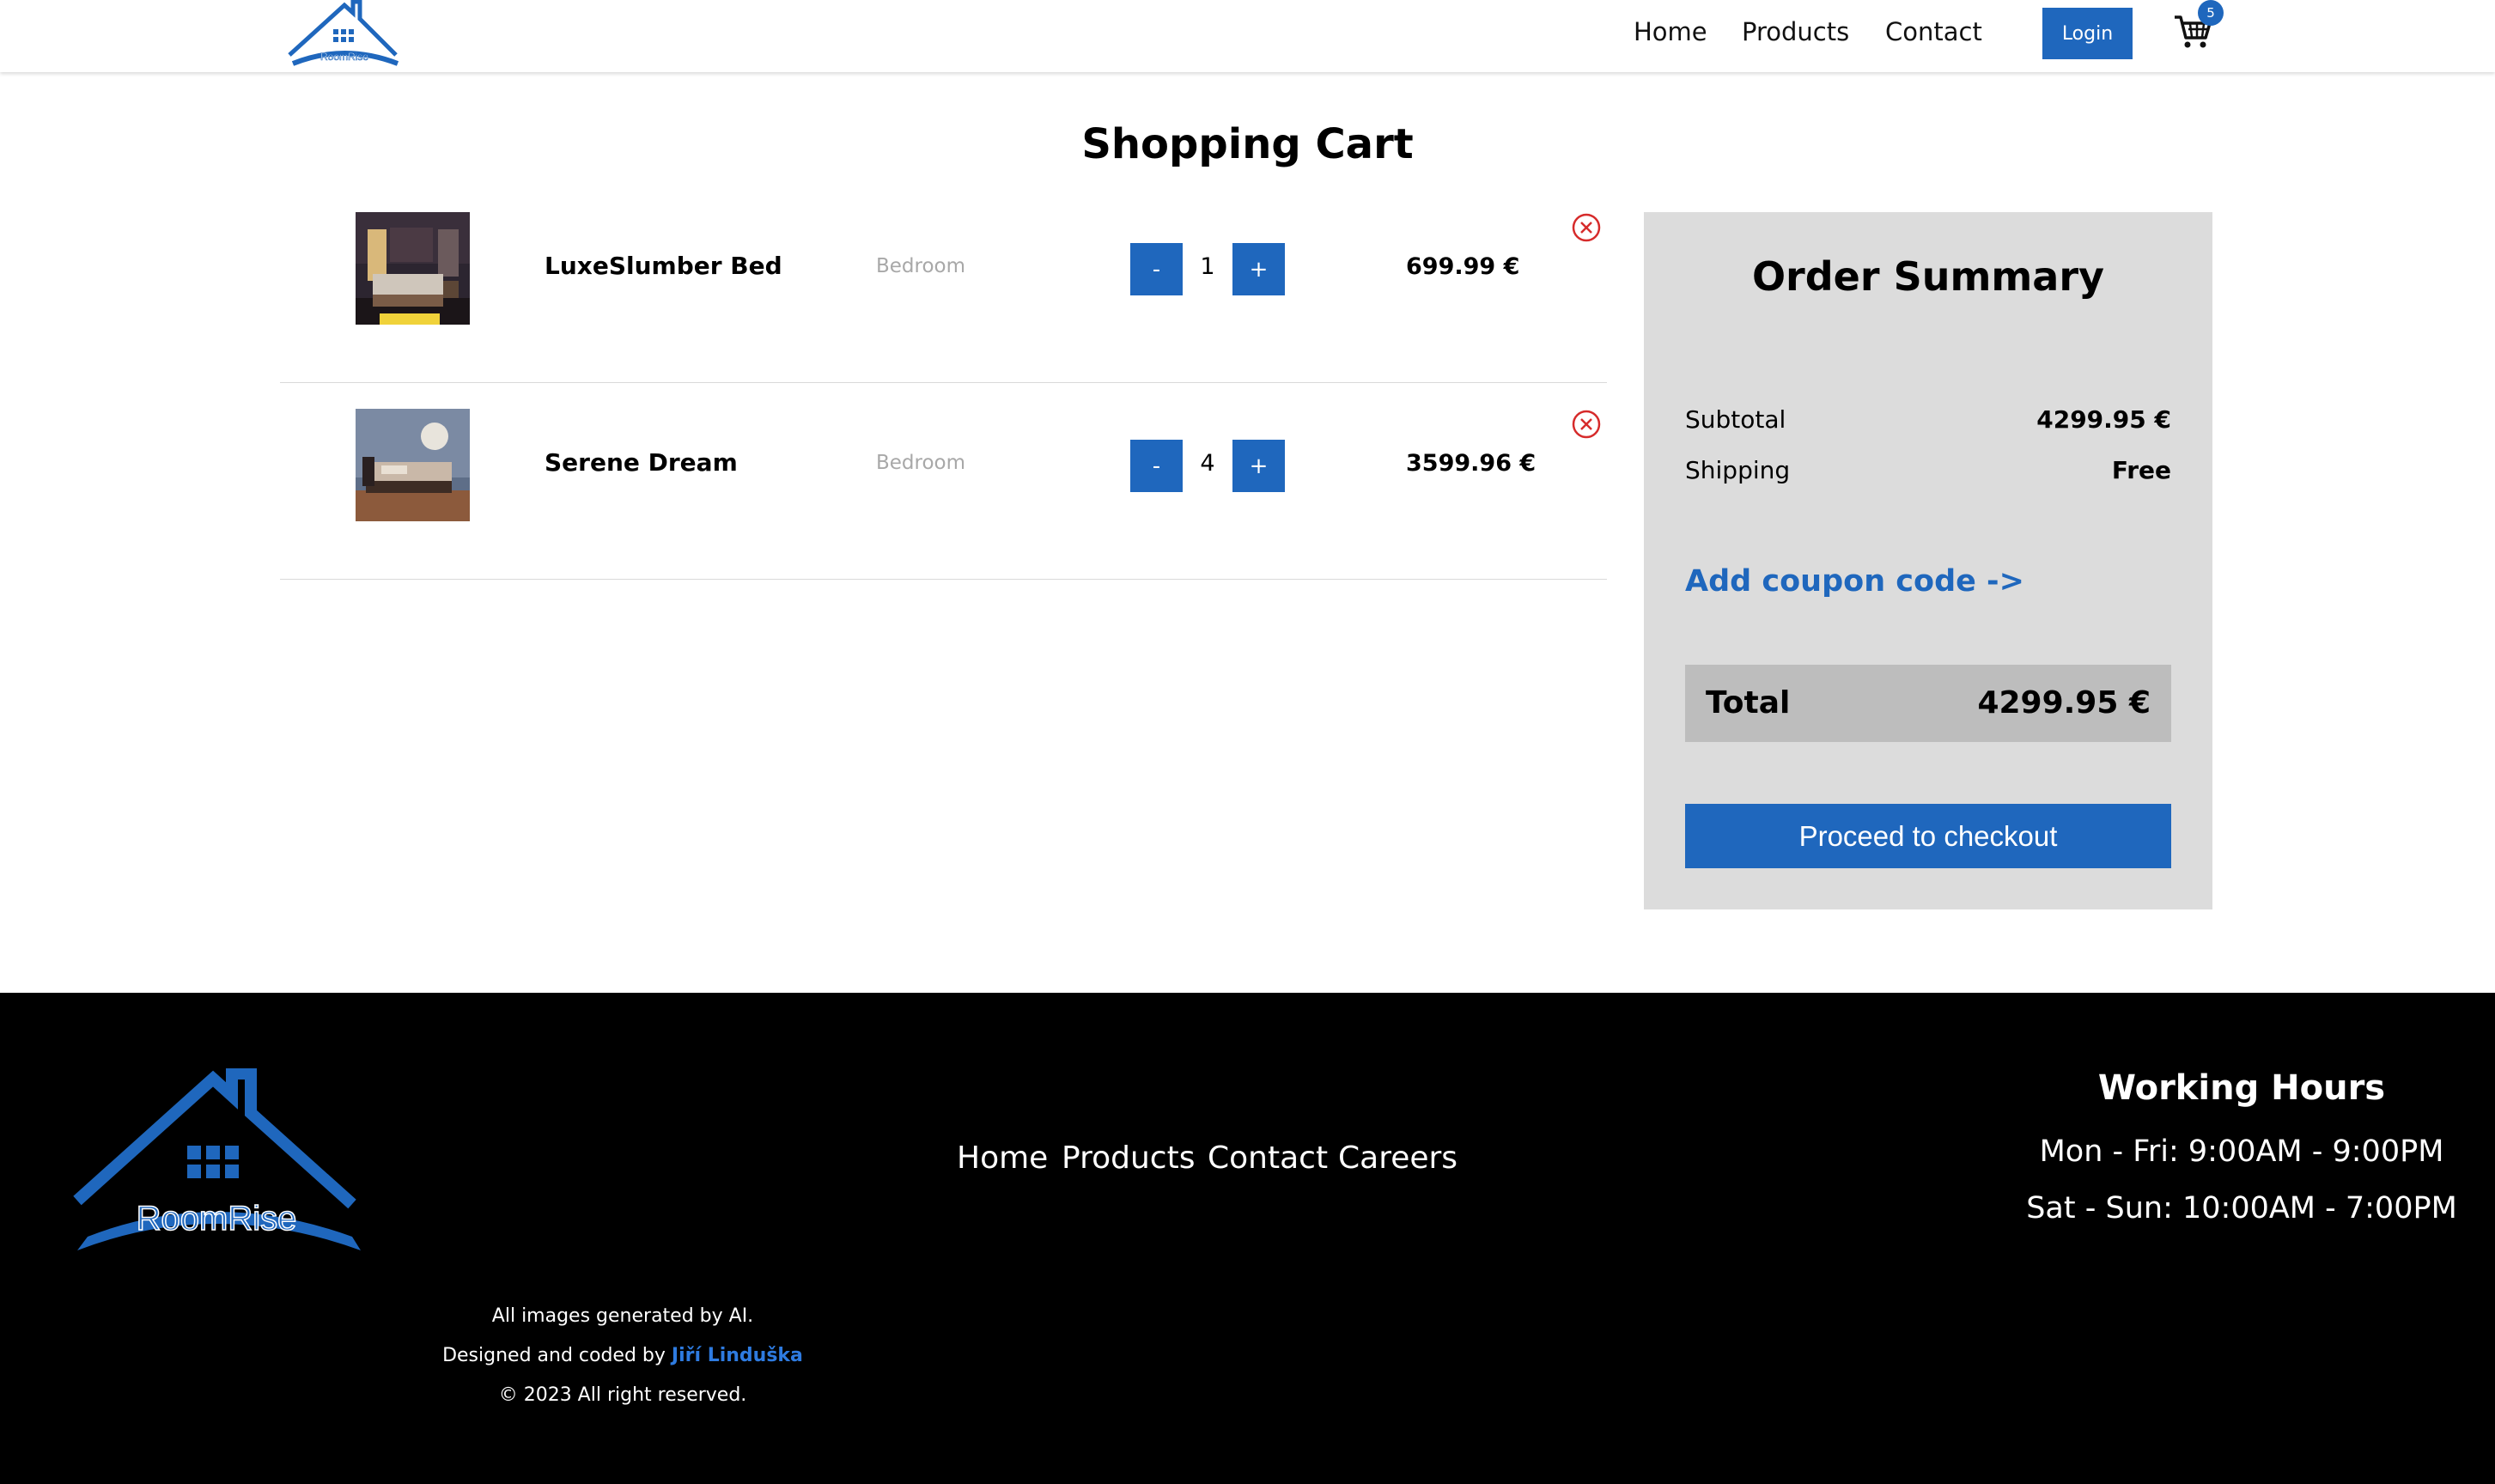  I want to click on footer-nav-contact: Contact, so click(1268, 1158).